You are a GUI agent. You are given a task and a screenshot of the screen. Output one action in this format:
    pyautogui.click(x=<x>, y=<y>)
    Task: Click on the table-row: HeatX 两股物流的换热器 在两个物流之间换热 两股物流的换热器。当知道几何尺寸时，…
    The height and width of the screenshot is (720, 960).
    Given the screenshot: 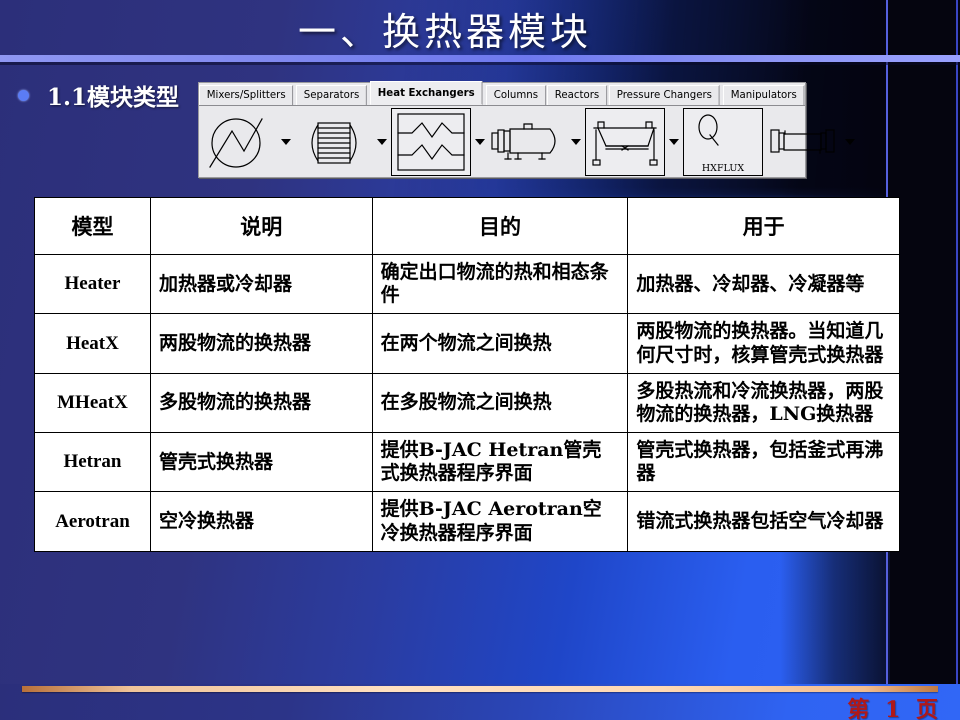 What is the action you would take?
    pyautogui.click(x=467, y=343)
    